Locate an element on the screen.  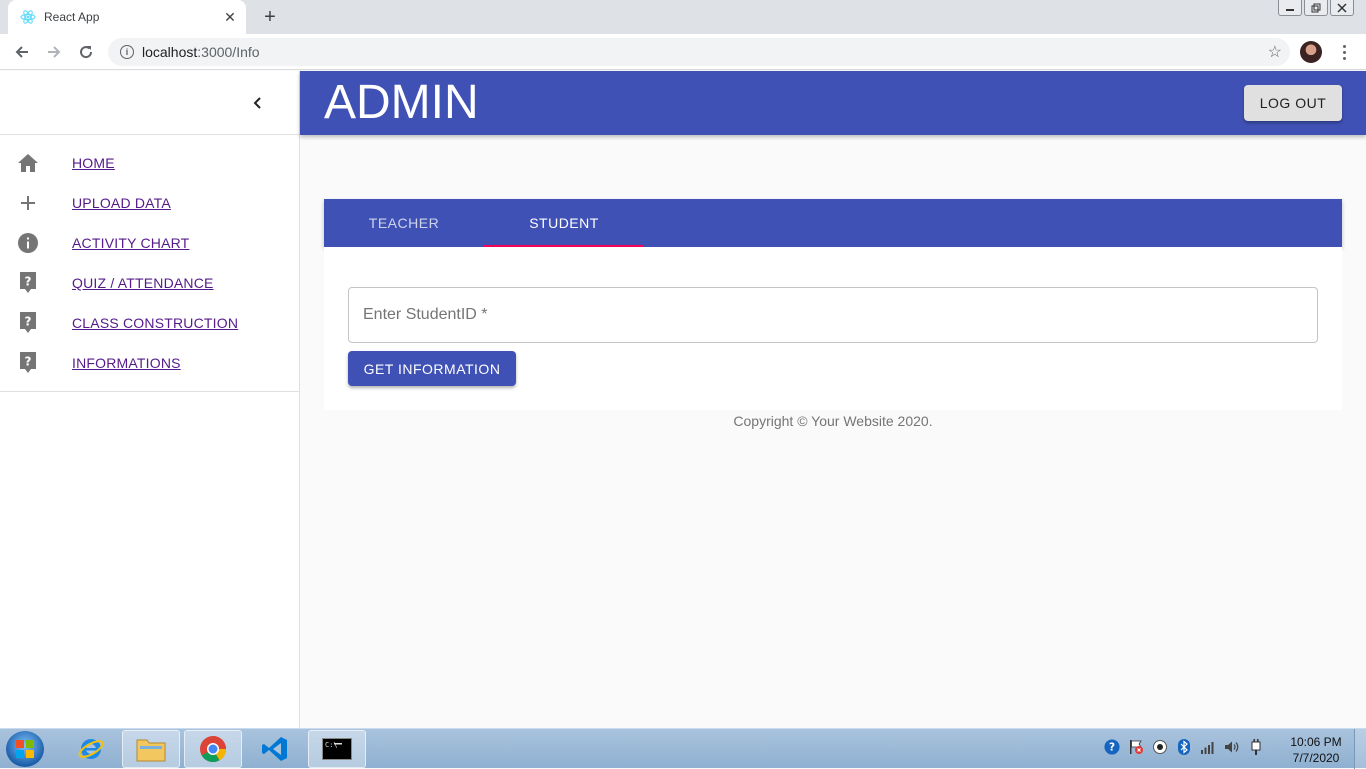
sidebar-item-label: QUIZ / ATTENDANCE is located at coordinates (143, 283).